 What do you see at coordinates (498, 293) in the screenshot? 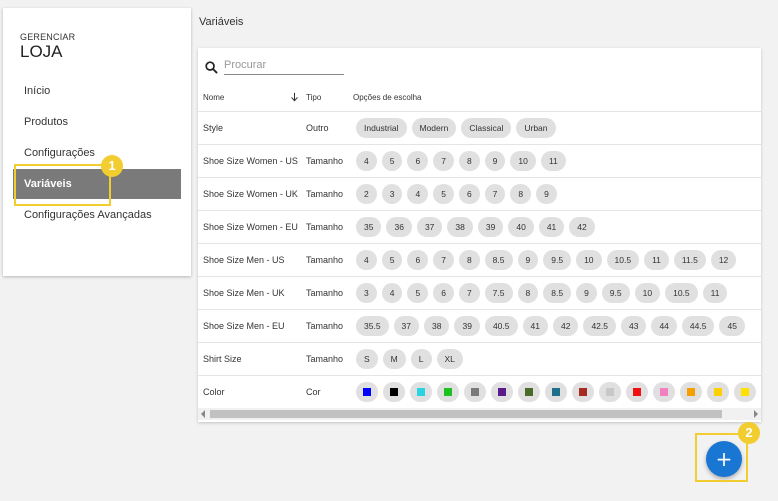
I see `option-chip: 7.5` at bounding box center [498, 293].